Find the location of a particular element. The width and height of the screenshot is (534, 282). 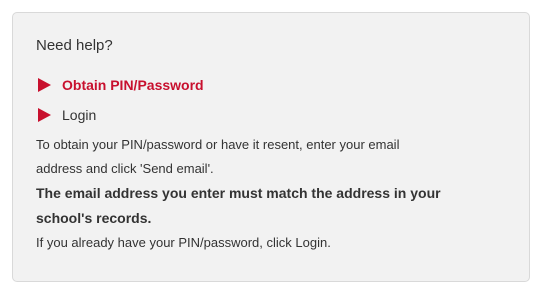

help-heading: Need help? is located at coordinates (74, 45).